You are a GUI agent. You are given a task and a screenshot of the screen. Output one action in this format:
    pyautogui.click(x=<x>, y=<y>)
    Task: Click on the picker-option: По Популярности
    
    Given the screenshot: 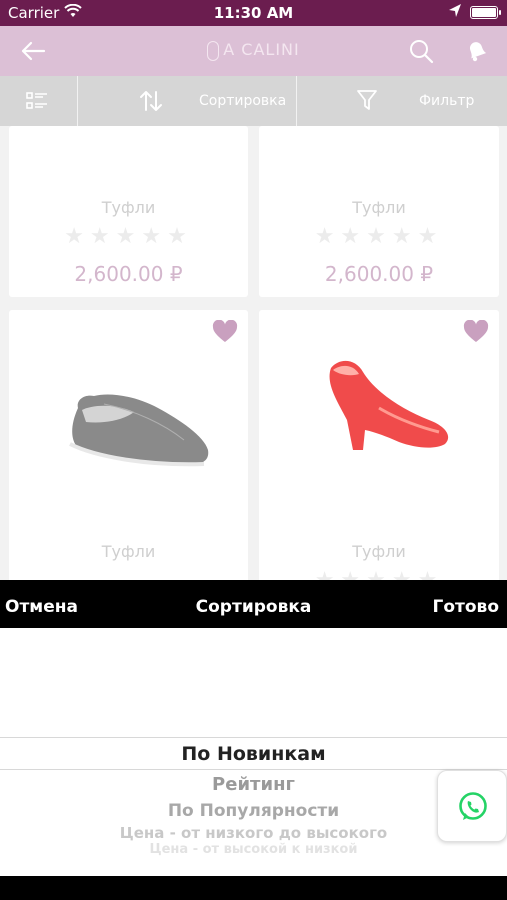 What is the action you would take?
    pyautogui.click(x=253, y=811)
    